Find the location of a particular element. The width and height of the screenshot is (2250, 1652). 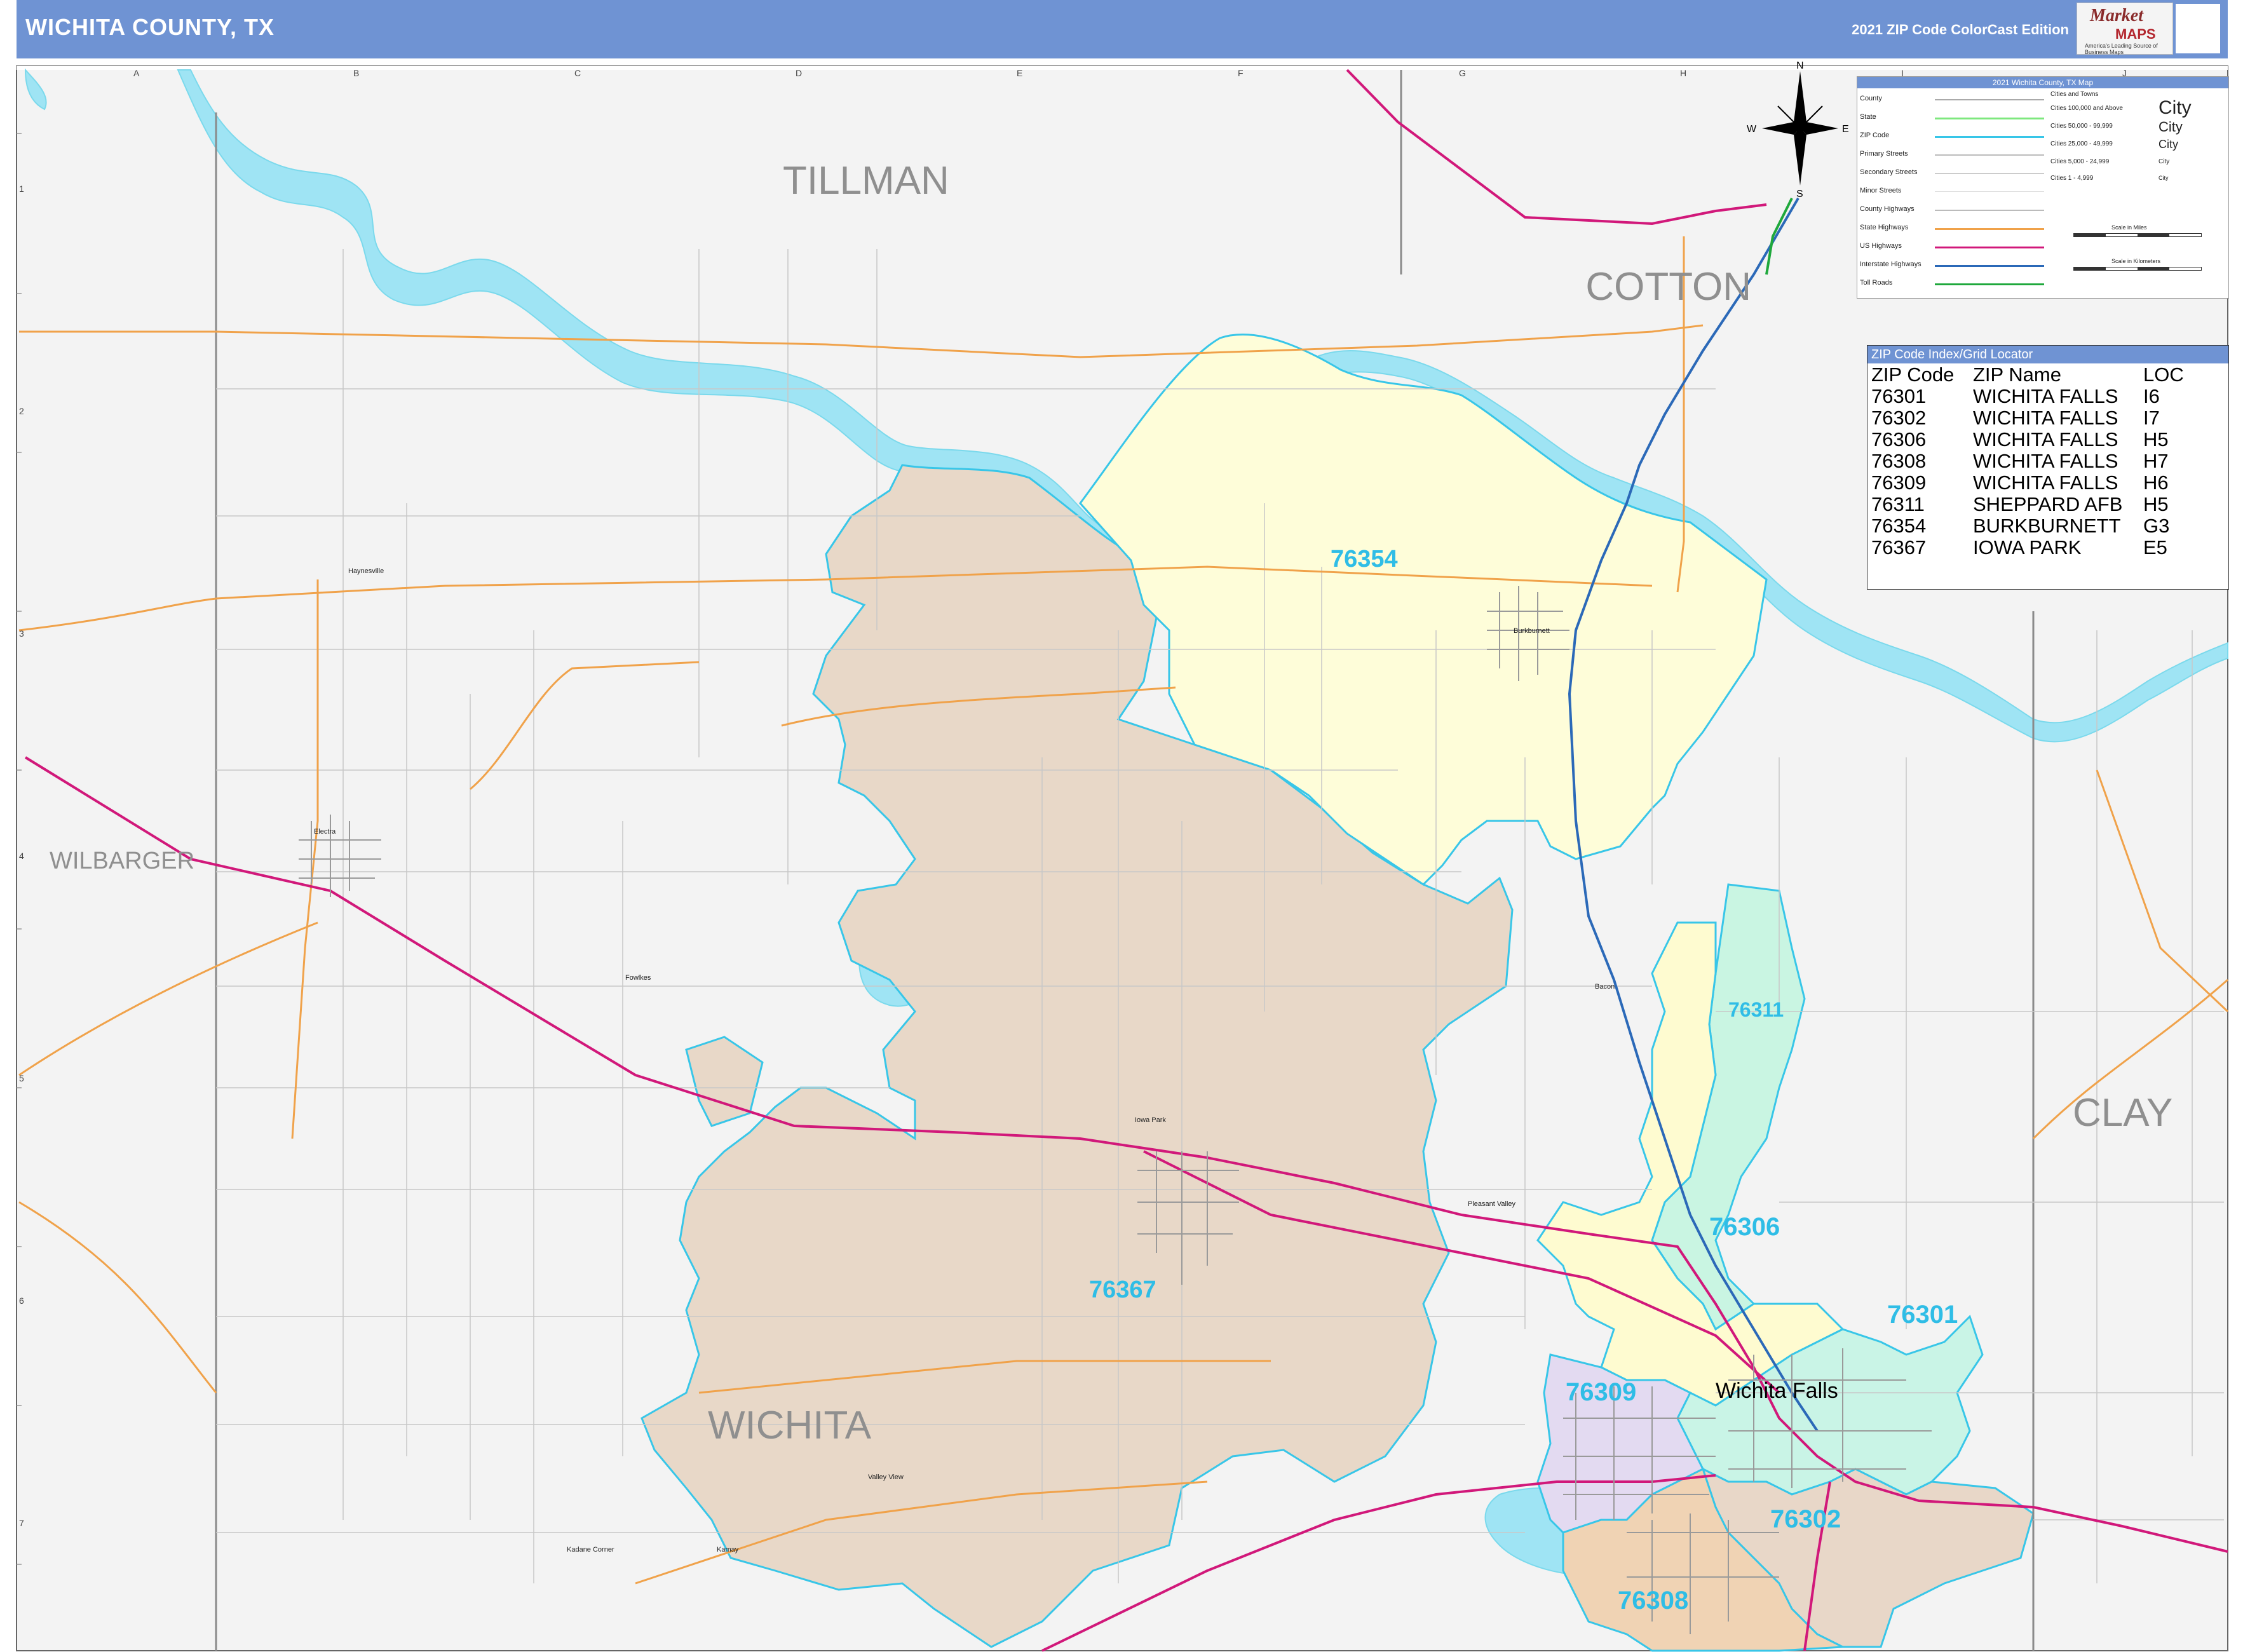

zip-label-76302: 76302 is located at coordinates (1805, 1519).